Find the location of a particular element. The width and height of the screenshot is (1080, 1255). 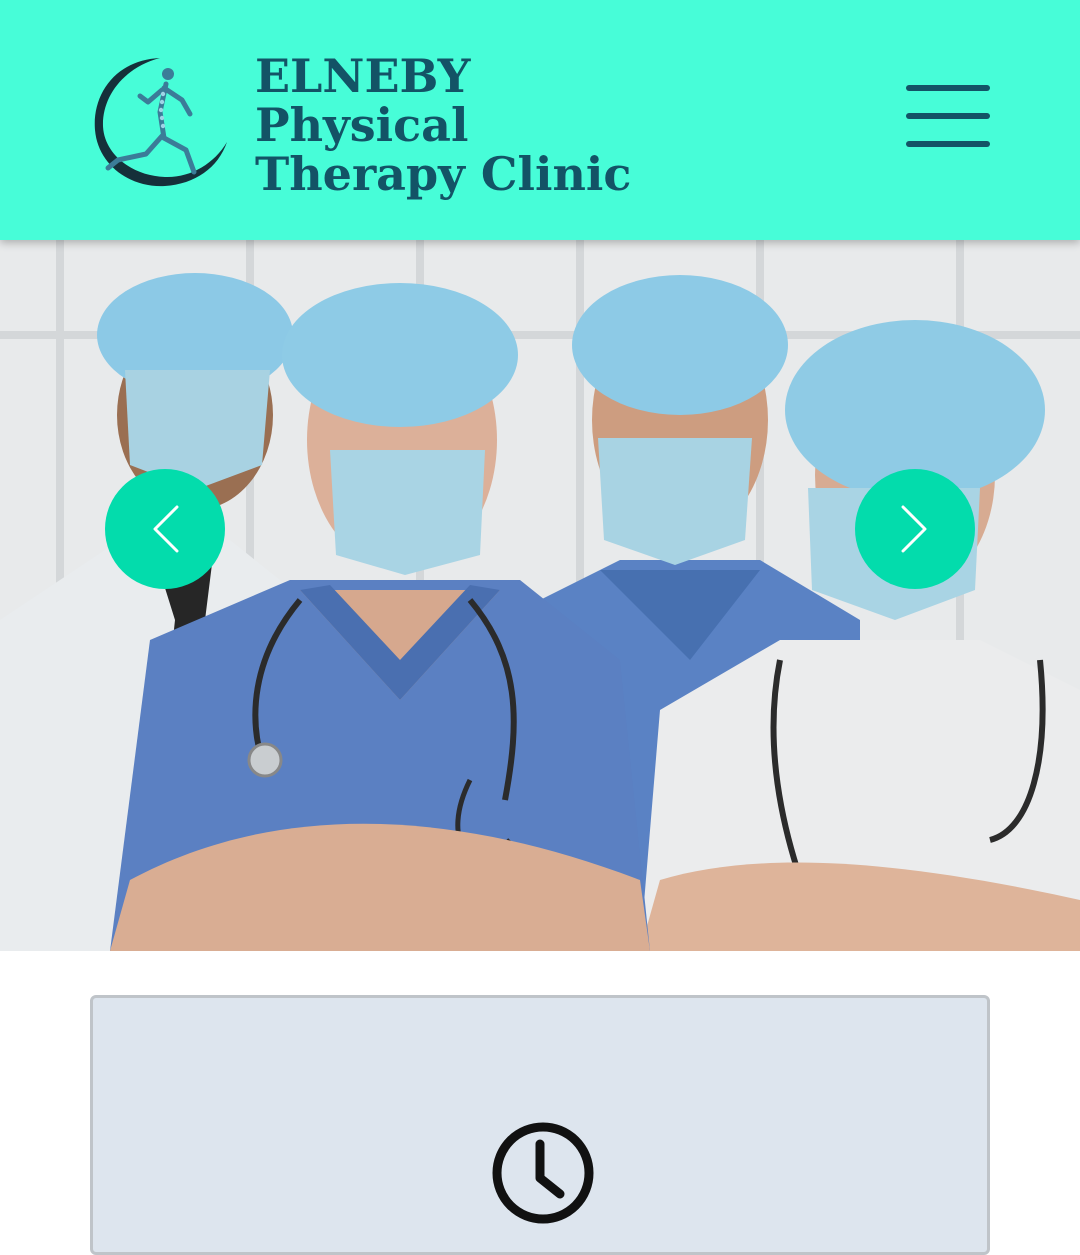

hamburger-menu-icon is located at coordinates (948, 117).